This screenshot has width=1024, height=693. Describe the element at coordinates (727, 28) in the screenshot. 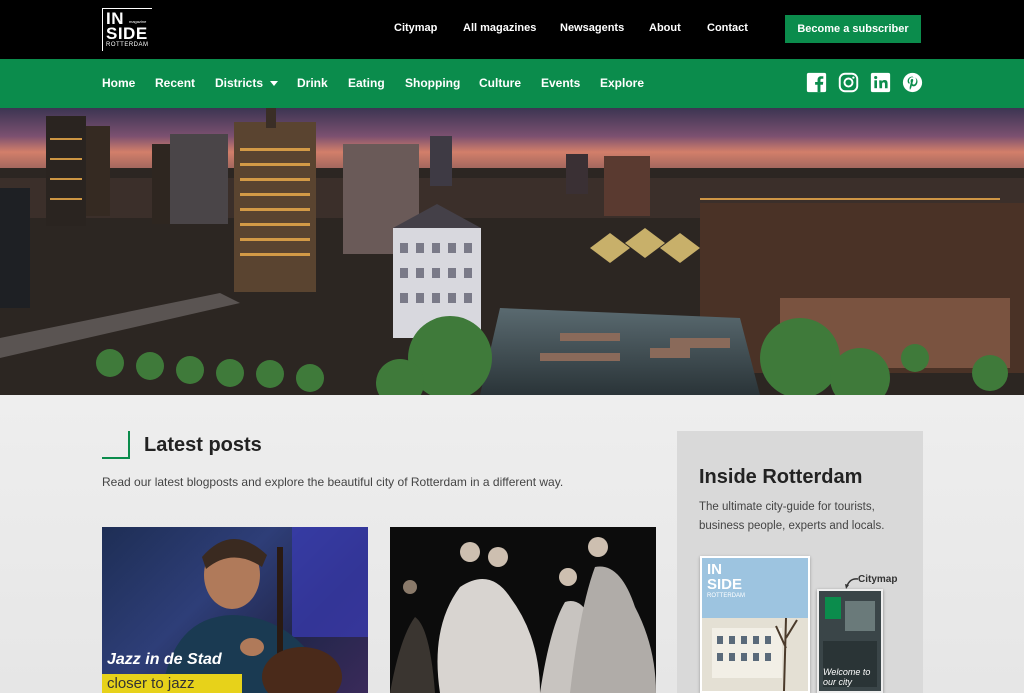

I see `topnav-contact: Contact` at that location.